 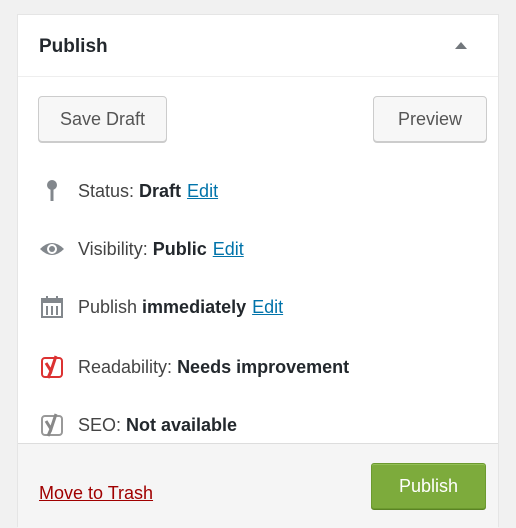 I want to click on status-label: Status:, so click(x=106, y=190).